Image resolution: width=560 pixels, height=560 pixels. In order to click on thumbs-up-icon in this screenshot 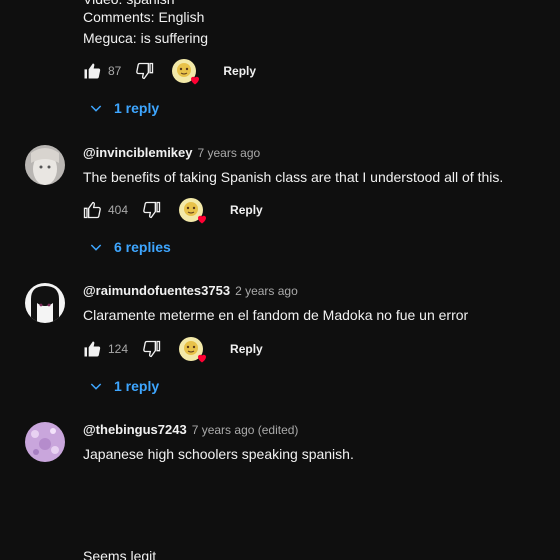, I will do `click(92, 210)`.